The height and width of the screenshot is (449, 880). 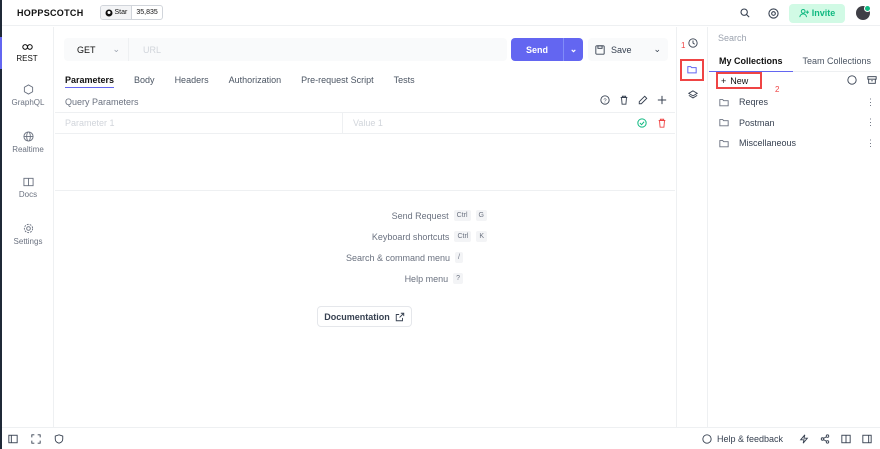 What do you see at coordinates (26, 53) in the screenshot?
I see `sidebar-item-rest: REST` at bounding box center [26, 53].